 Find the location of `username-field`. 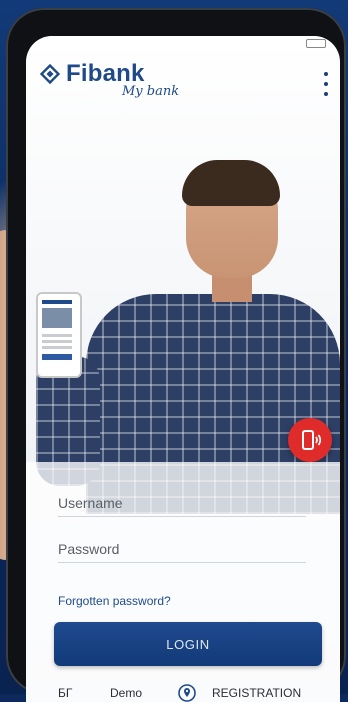

username-field is located at coordinates (182, 504).